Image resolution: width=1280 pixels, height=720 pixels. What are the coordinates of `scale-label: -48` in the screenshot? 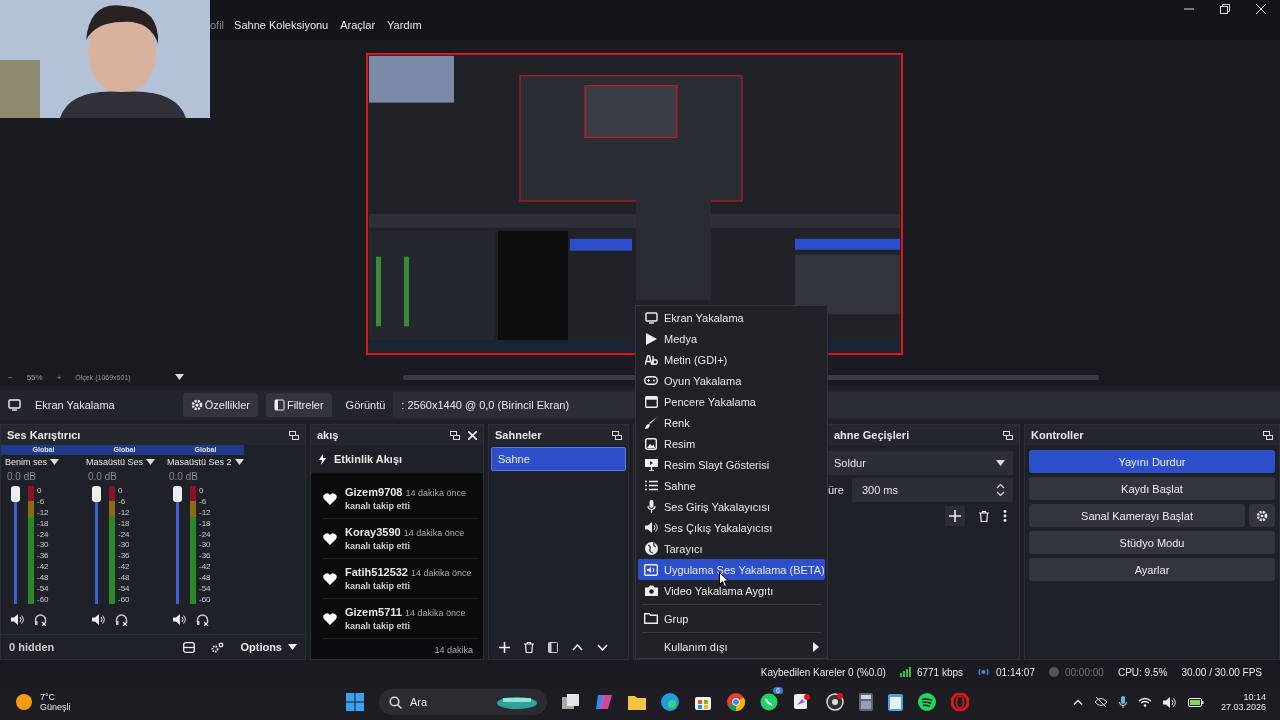 It's located at (43, 578).